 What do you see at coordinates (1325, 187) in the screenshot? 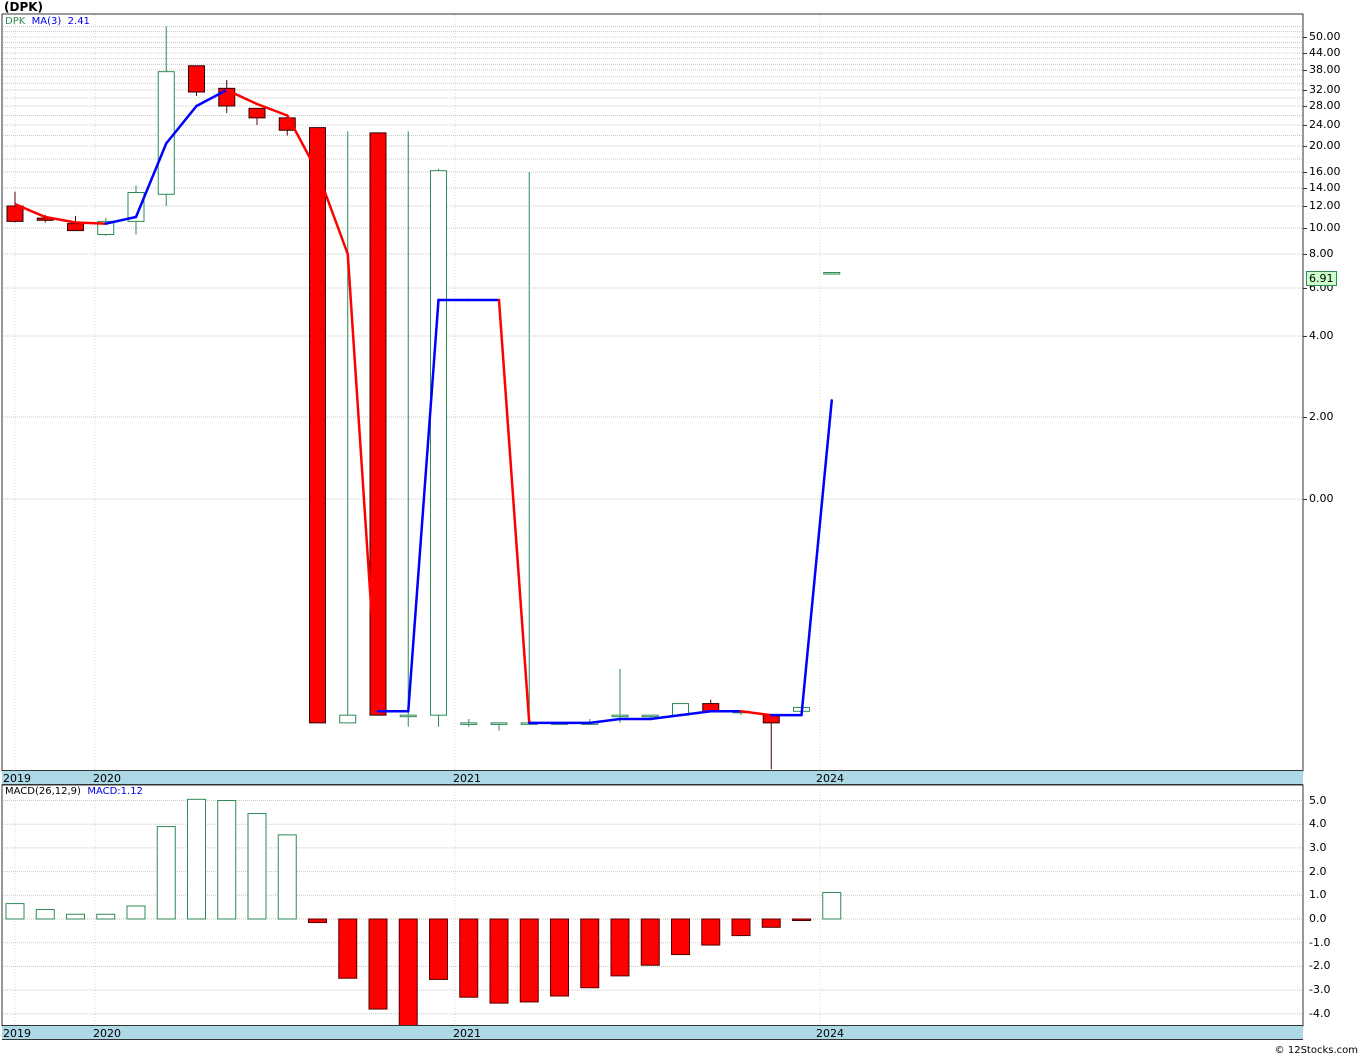
I see `price-y-tick-label: 14.00` at bounding box center [1325, 187].